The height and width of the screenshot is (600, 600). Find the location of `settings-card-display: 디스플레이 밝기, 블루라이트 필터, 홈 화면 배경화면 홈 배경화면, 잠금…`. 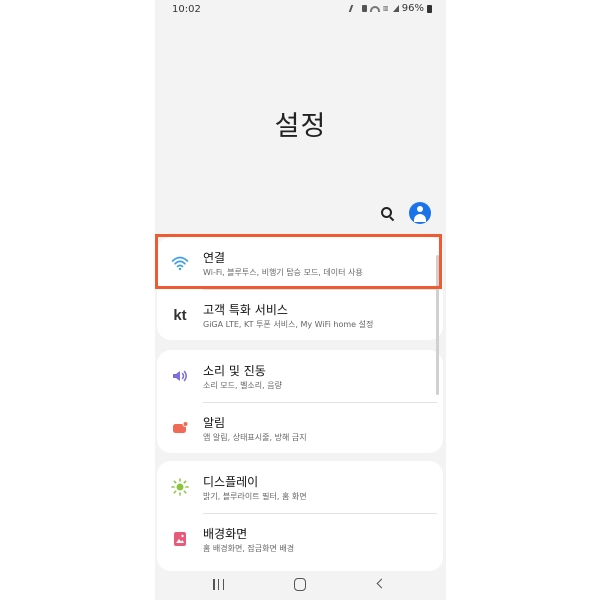

settings-card-display: 디스플레이 밝기, 블루라이트 필터, 홈 화면 배경화면 홈 배경화면, 잠금… is located at coordinates (300, 516).